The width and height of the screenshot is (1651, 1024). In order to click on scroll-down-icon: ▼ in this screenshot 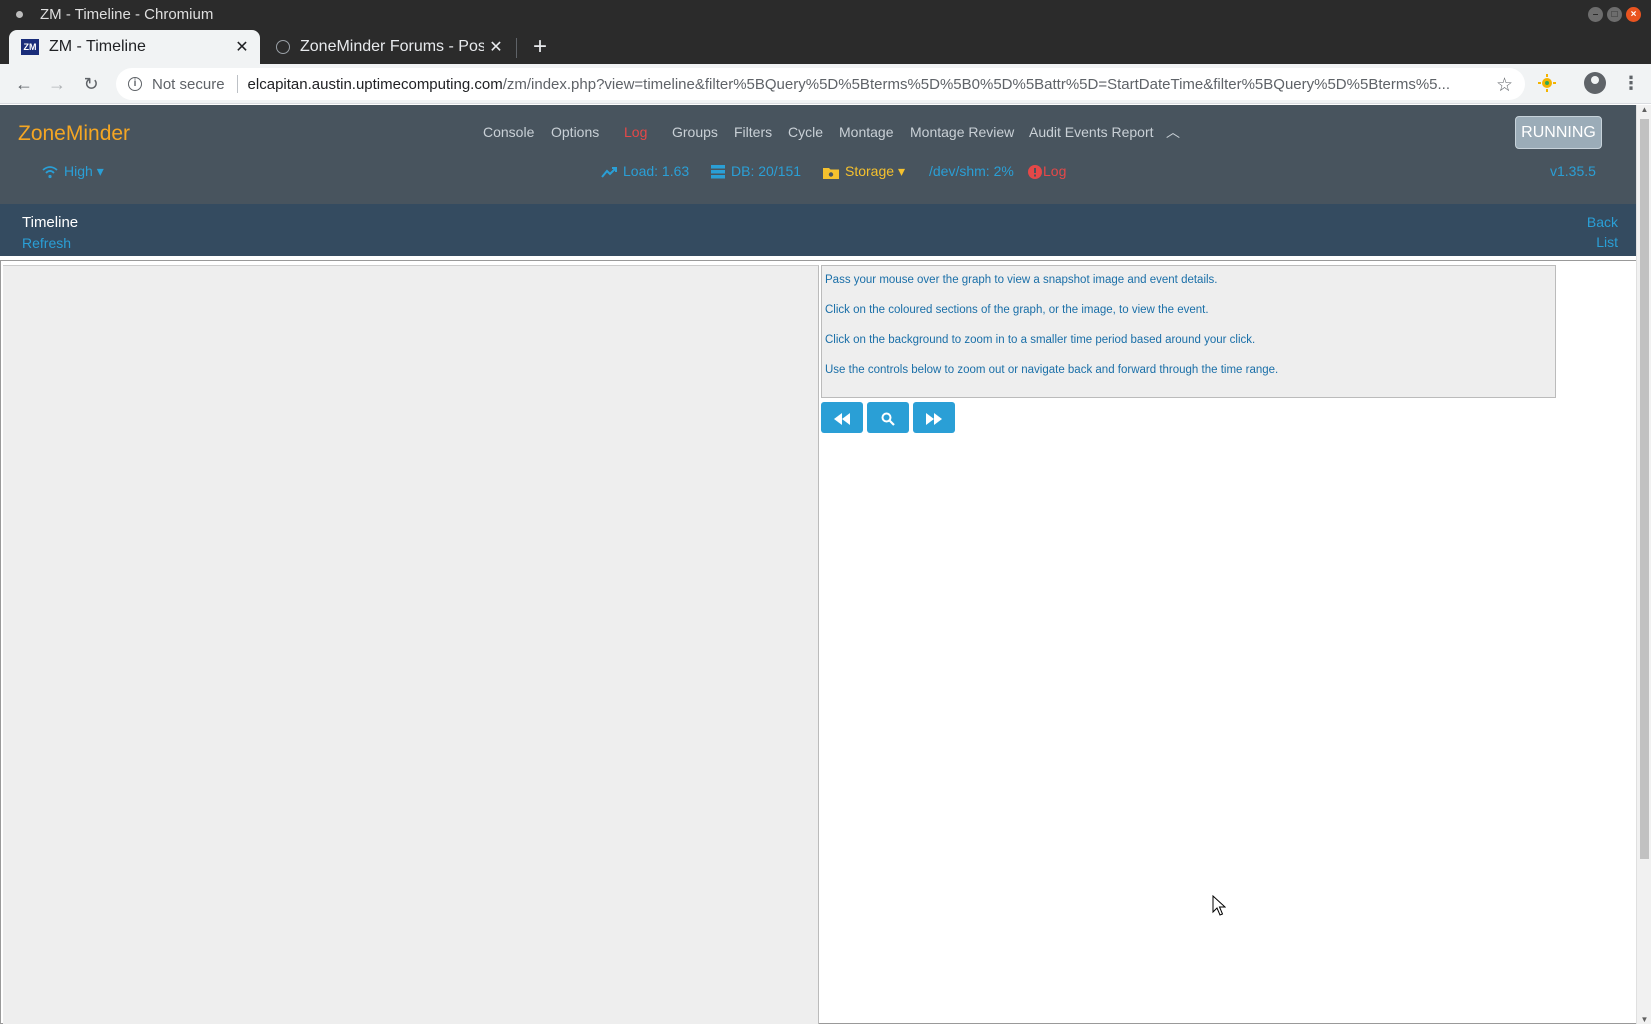, I will do `click(1644, 1019)`.